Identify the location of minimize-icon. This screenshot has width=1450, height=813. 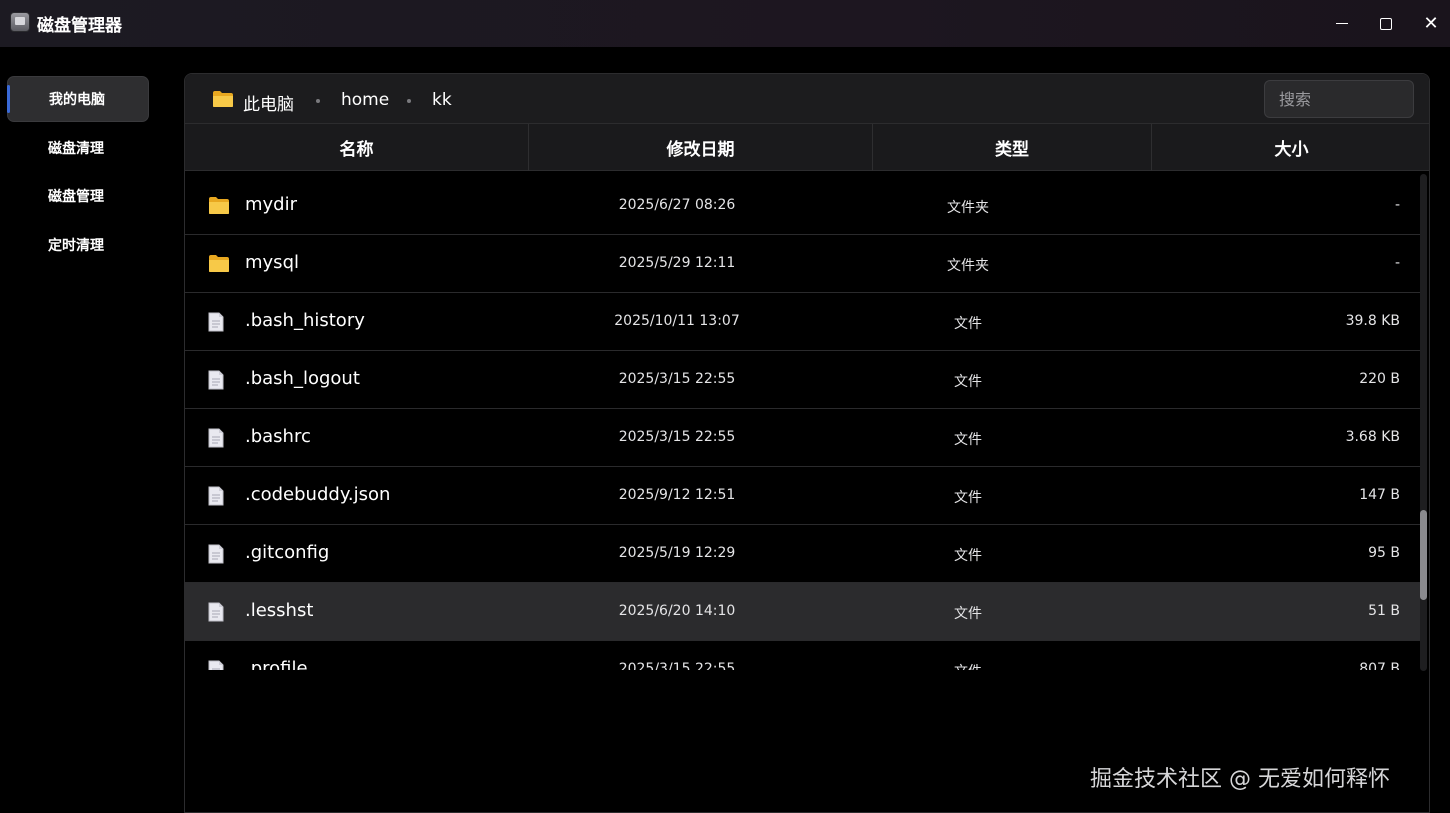
(1342, 23).